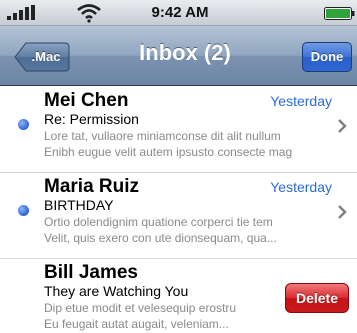 The image size is (357, 333). Describe the element at coordinates (116, 291) in the screenshot. I see `message-subject: They are Watching You` at that location.